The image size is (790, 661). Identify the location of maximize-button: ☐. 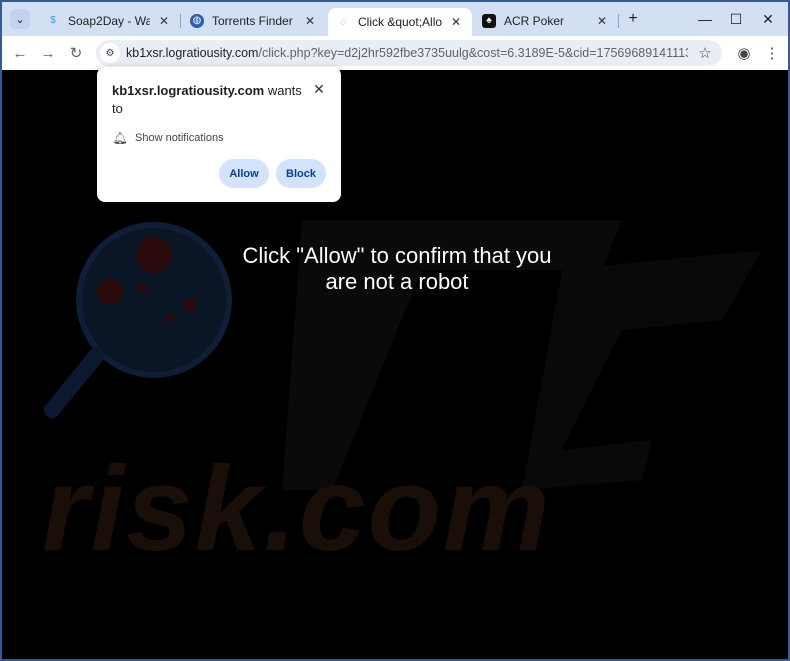
(736, 19).